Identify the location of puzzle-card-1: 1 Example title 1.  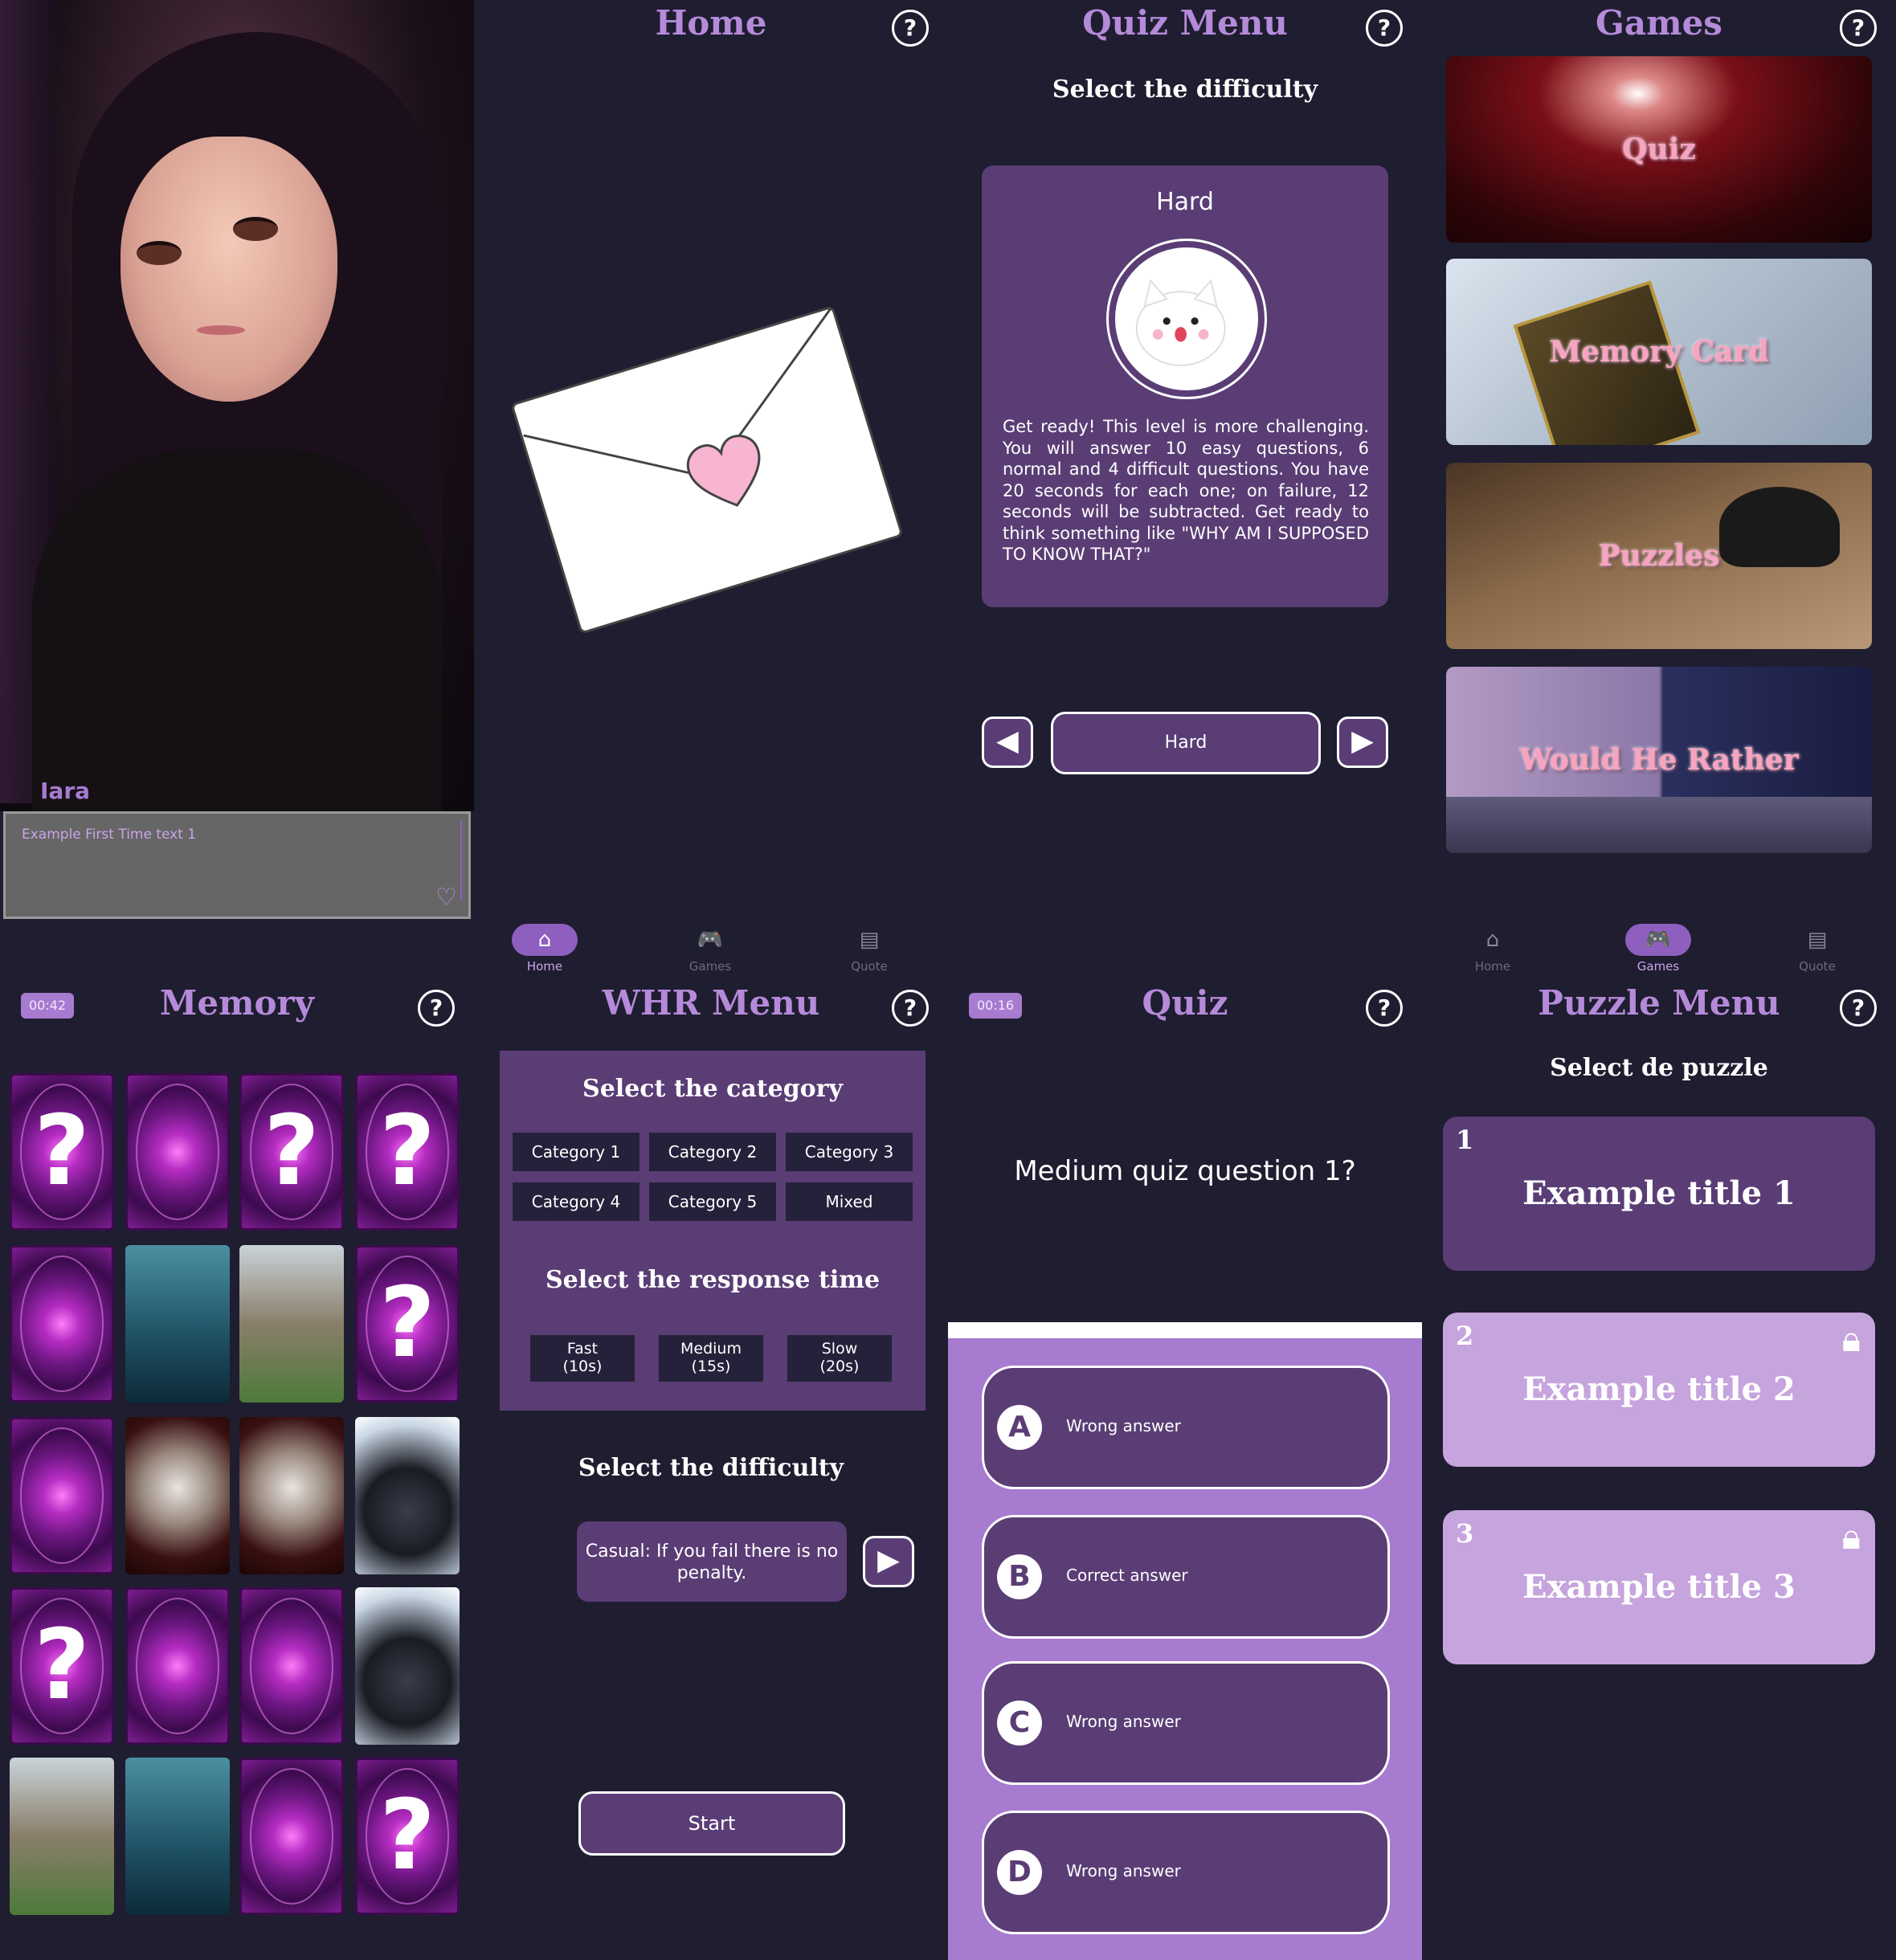
(1659, 1194).